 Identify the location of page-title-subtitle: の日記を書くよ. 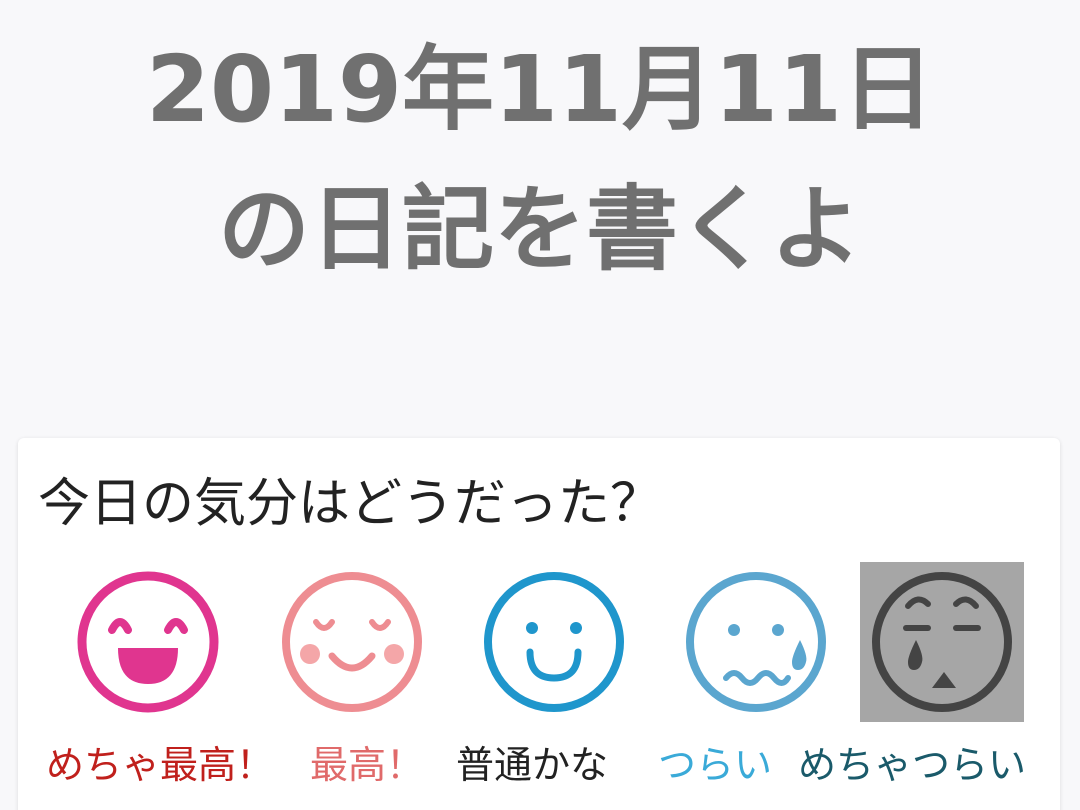
(539, 229).